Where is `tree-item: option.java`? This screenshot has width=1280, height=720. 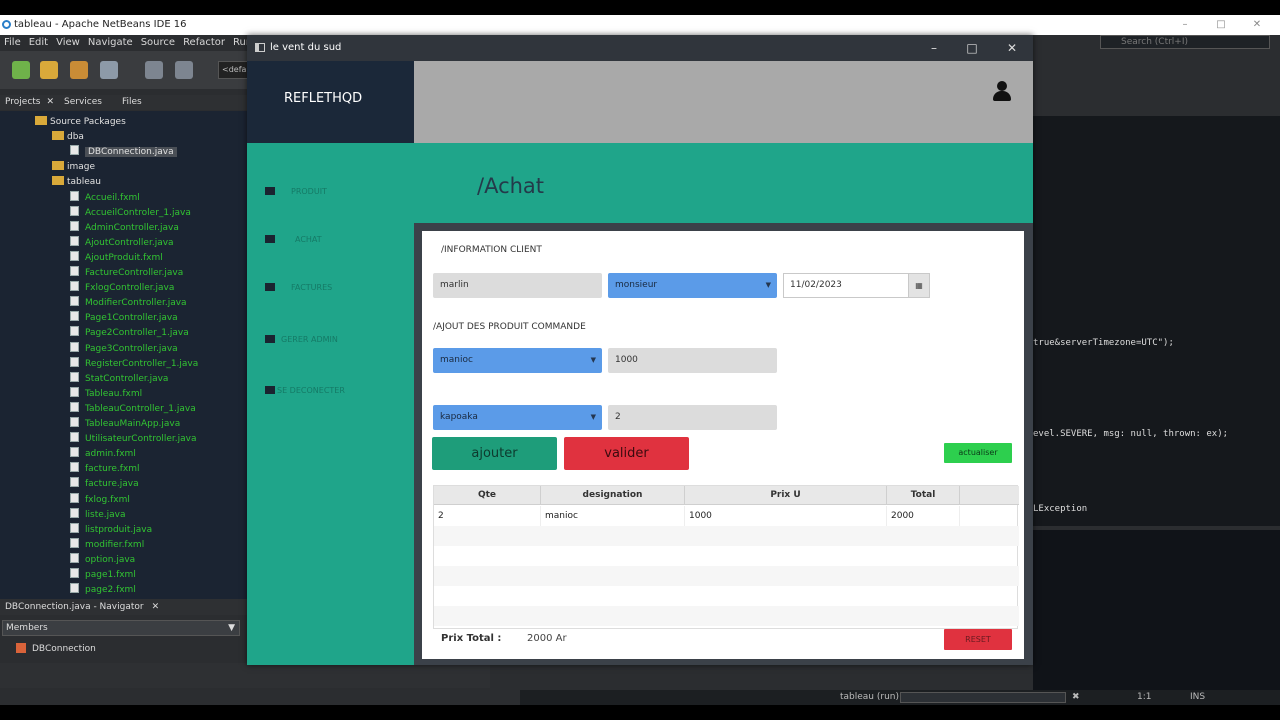
tree-item: option.java is located at coordinates (102, 560).